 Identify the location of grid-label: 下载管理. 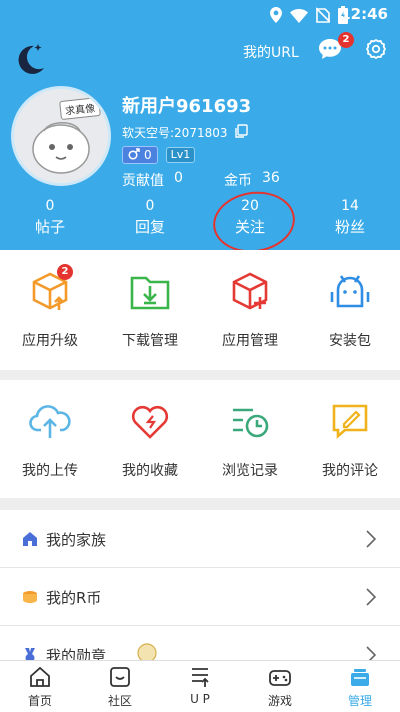
(150, 341).